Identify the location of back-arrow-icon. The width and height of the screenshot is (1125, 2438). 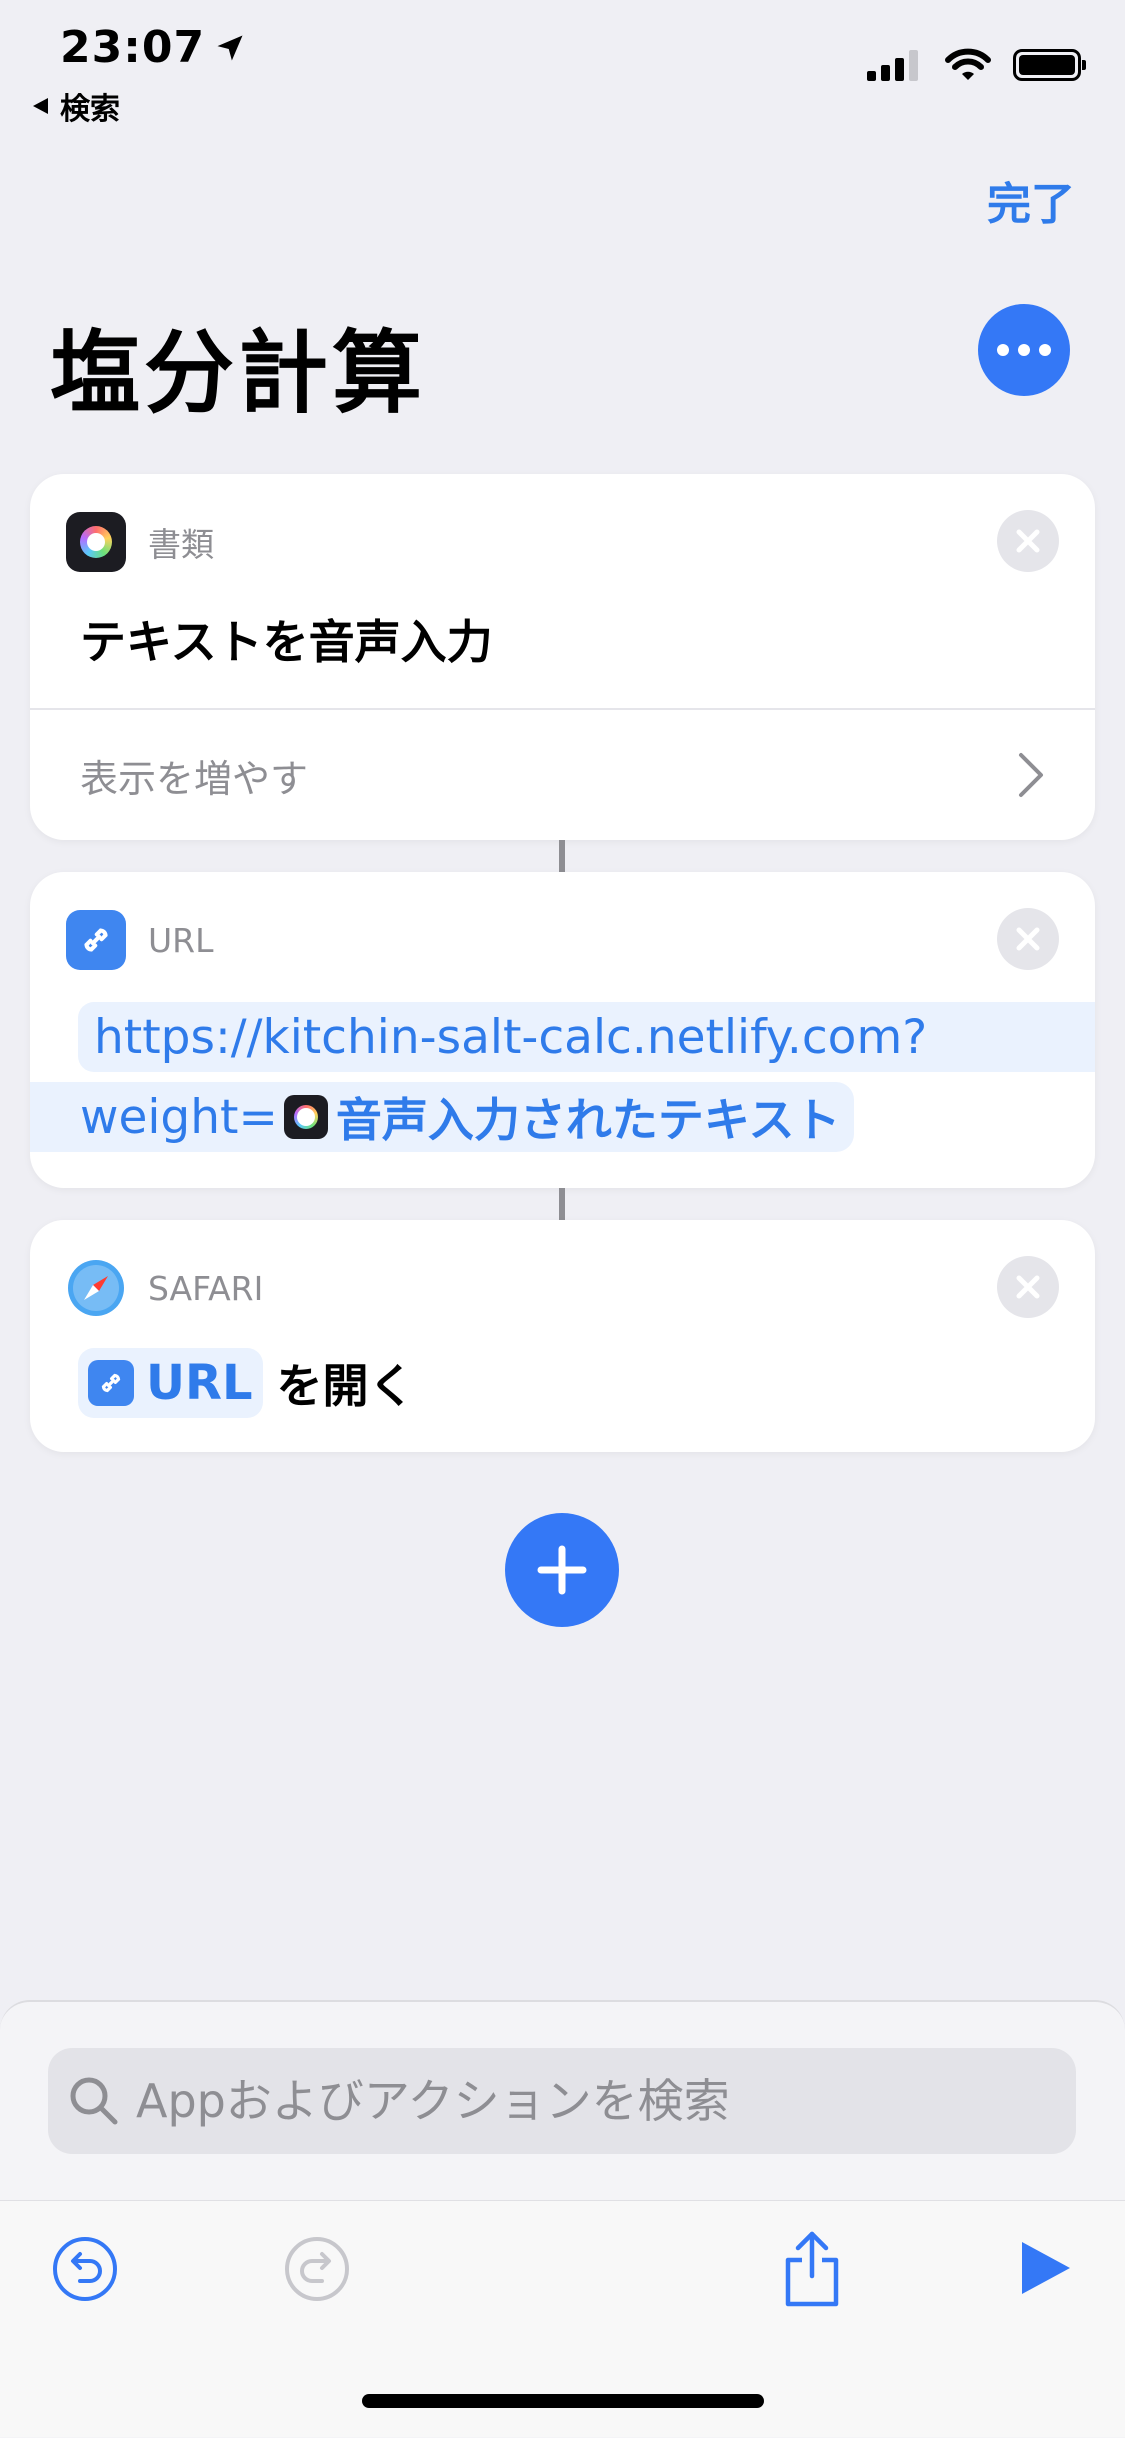
(40, 106).